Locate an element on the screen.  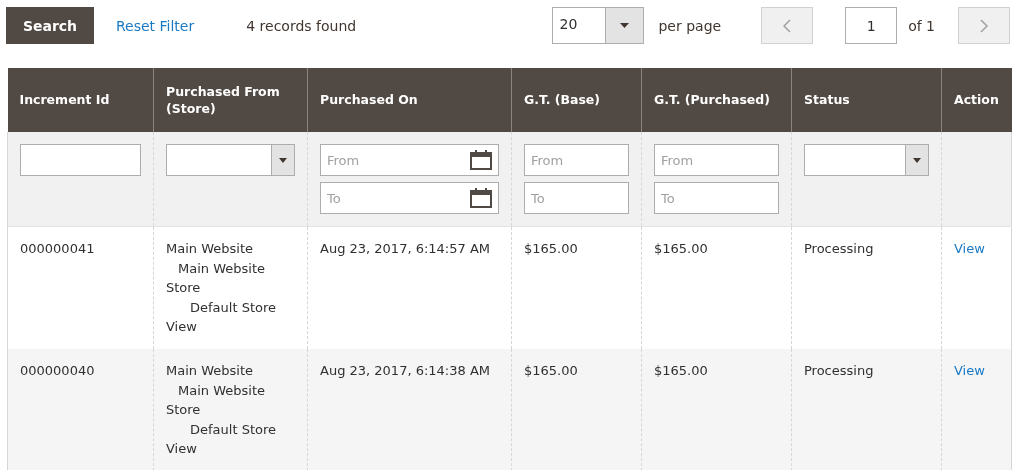
column-header: G.T. (Purchased) is located at coordinates (716, 100).